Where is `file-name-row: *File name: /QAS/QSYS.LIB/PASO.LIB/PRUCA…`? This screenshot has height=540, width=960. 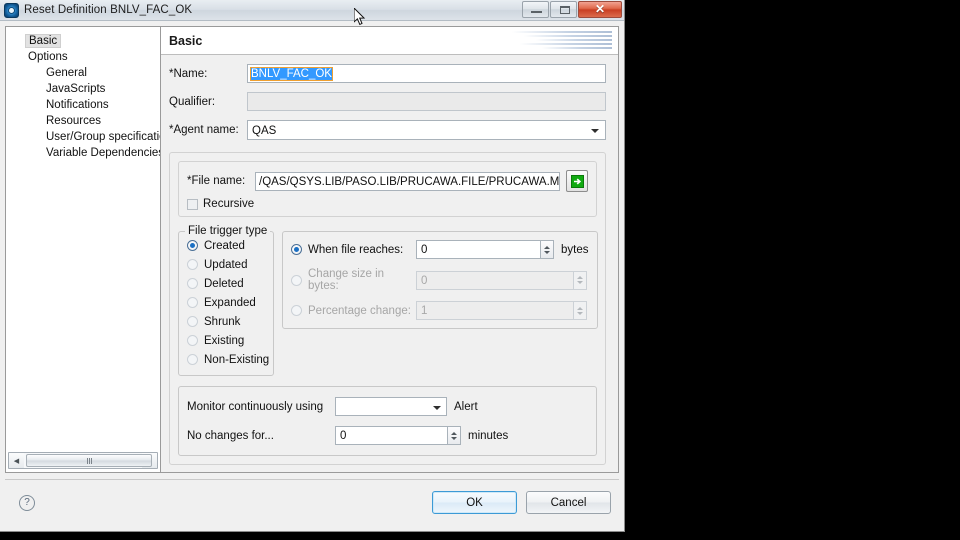
file-name-row: *File name: /QAS/QSYS.LIB/PASO.LIB/PRUCA… is located at coordinates (387, 181).